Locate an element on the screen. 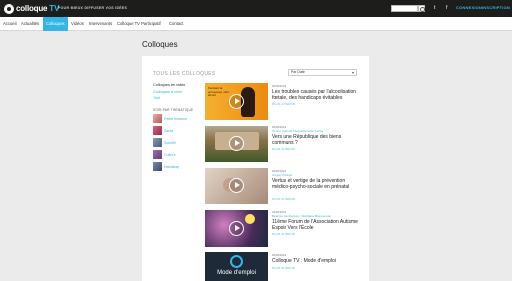  theme-handicap: Handicap is located at coordinates (166, 166).